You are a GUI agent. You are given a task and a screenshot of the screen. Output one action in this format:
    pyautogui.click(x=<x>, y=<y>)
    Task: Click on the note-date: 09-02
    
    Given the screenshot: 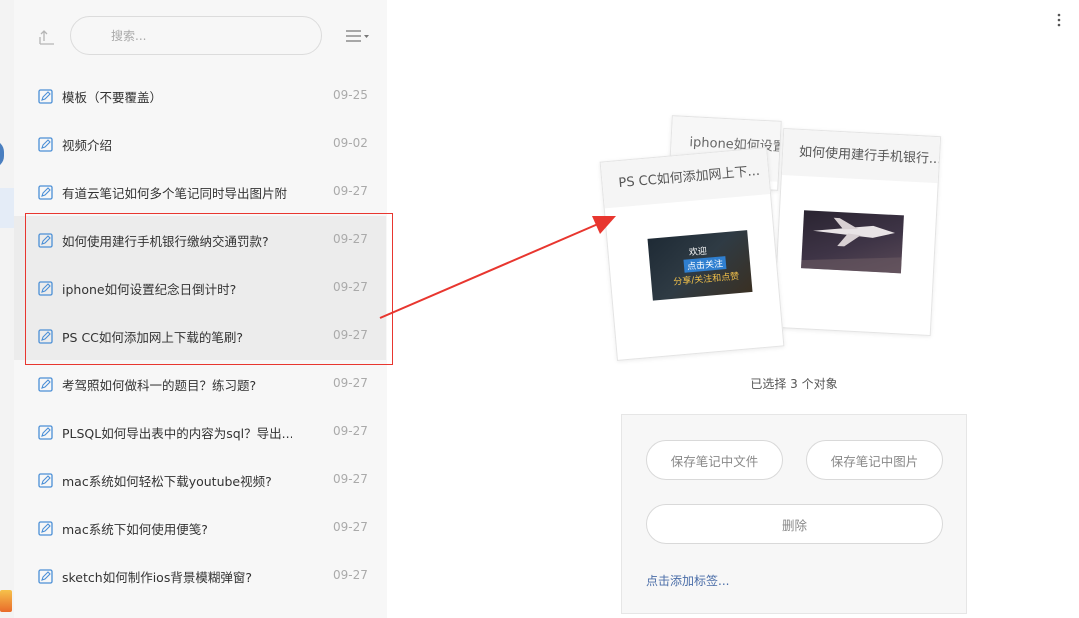 What is the action you would take?
    pyautogui.click(x=350, y=143)
    